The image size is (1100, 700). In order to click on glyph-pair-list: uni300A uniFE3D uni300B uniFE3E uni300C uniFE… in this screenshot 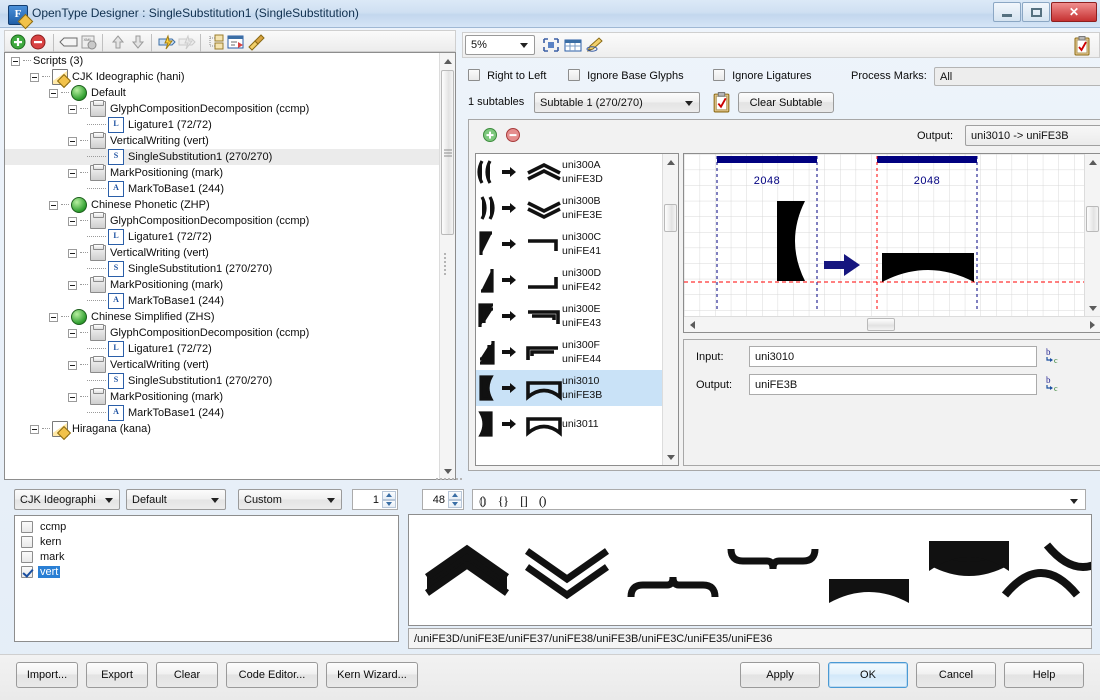, I will do `click(569, 309)`.